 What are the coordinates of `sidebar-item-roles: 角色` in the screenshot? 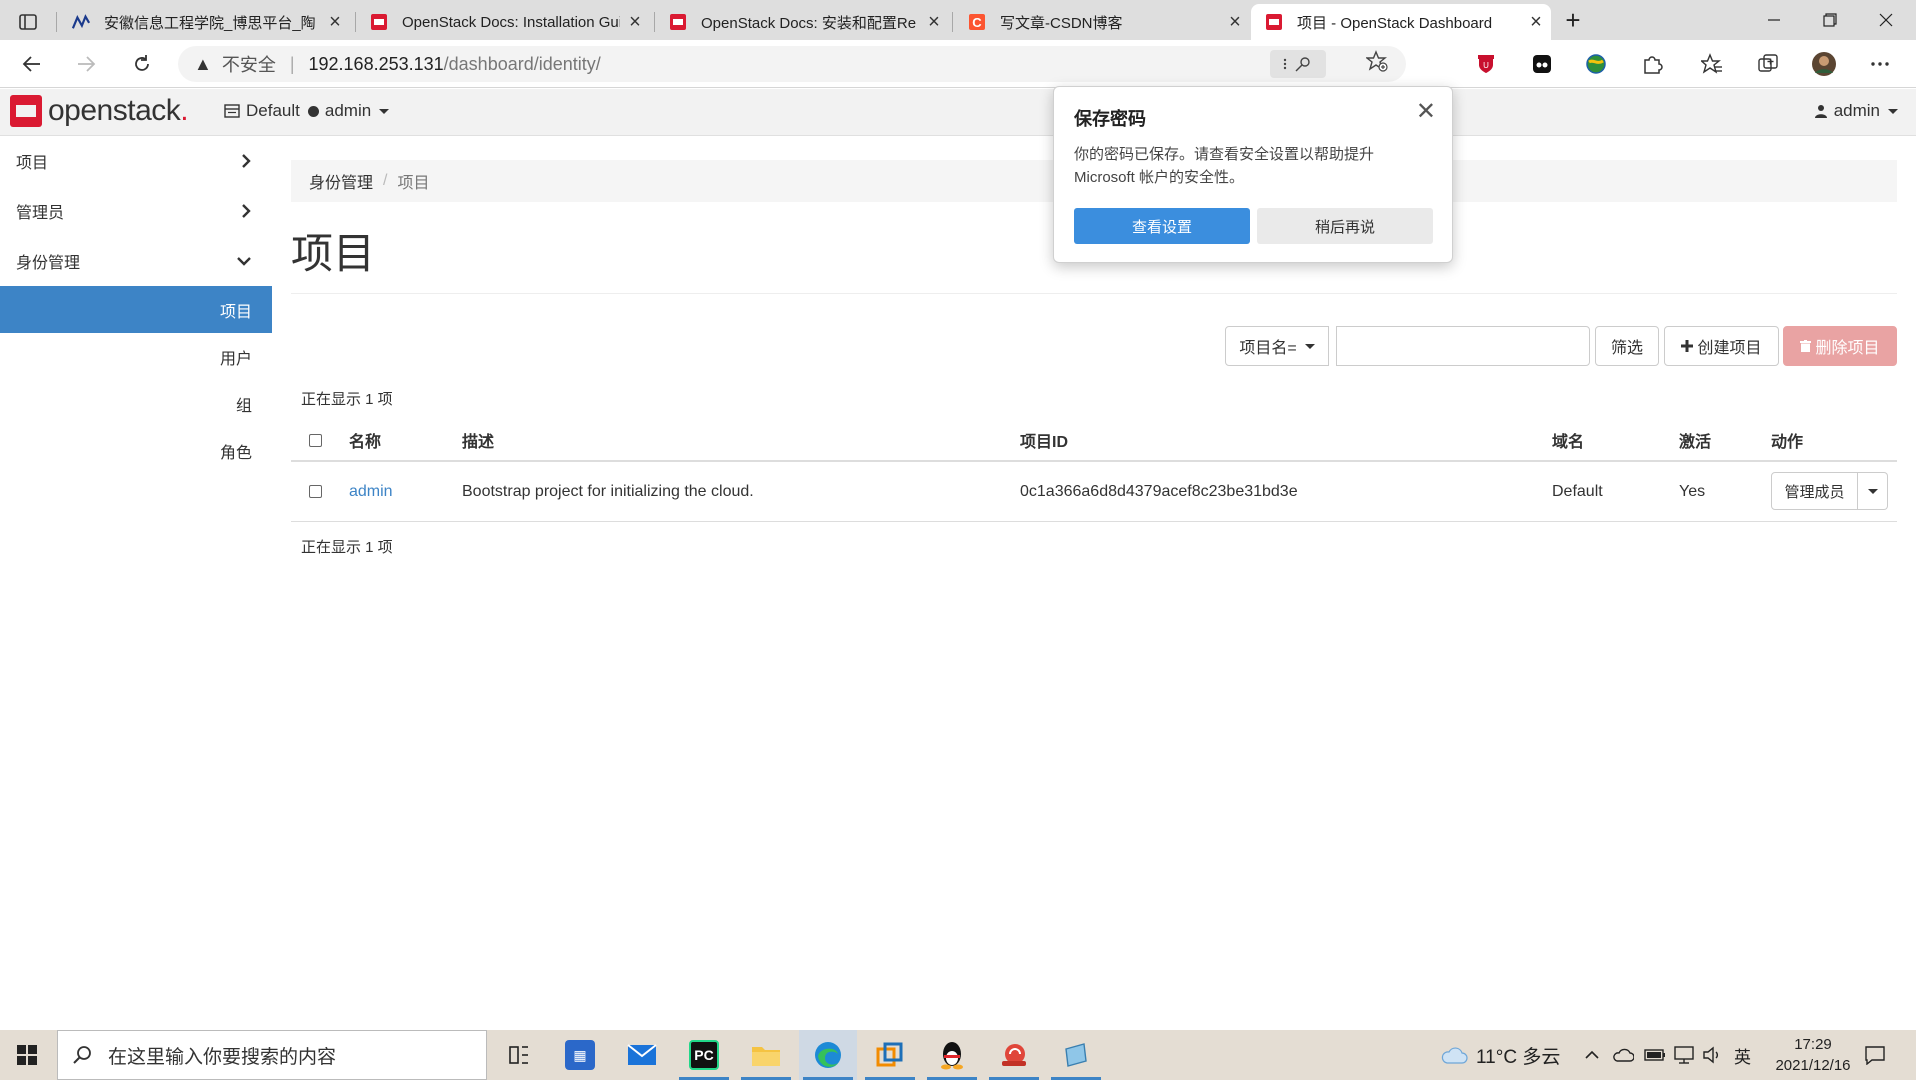 It's located at (136, 450).